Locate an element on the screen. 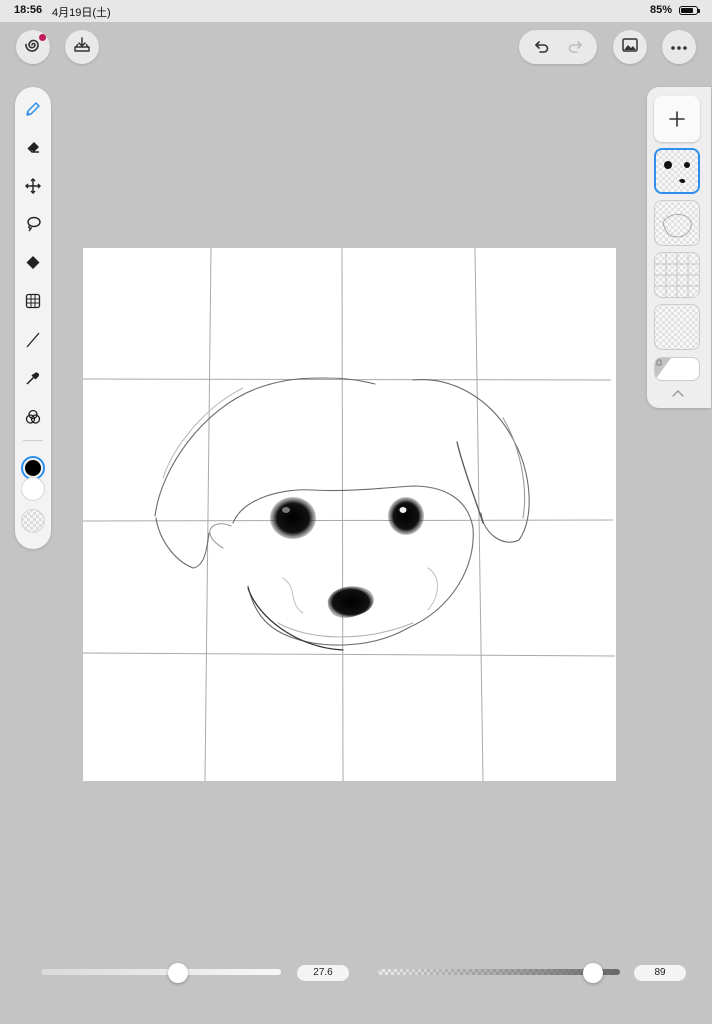  transparent-color-swatch is located at coordinates (33, 521).